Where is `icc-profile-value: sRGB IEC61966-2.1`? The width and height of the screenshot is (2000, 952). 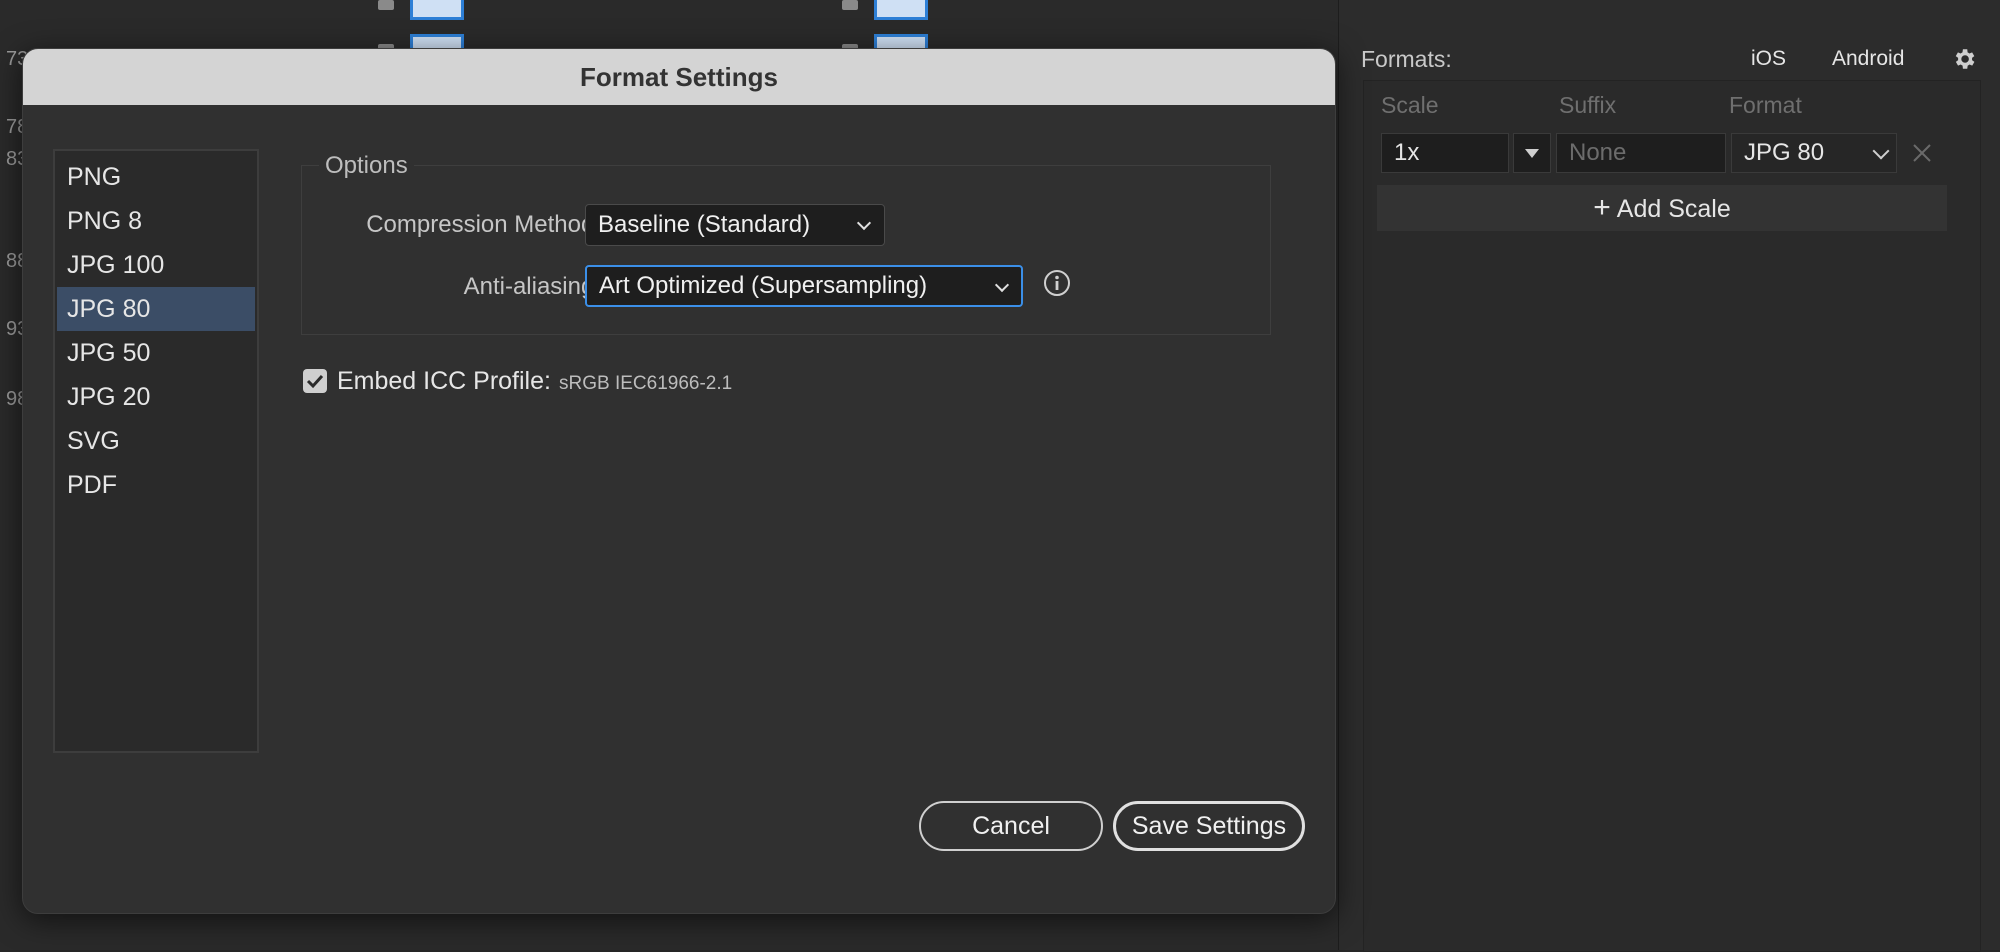
icc-profile-value: sRGB IEC61966-2.1 is located at coordinates (646, 383).